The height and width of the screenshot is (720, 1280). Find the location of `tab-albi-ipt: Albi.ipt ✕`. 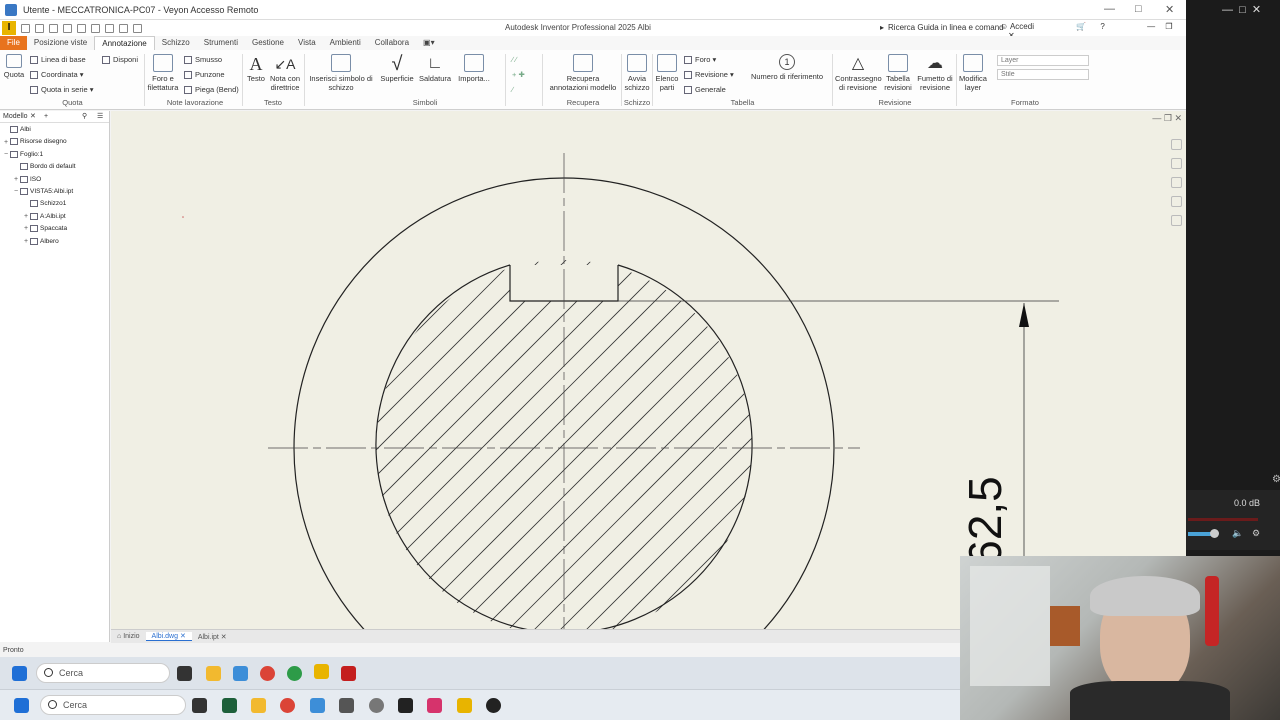

tab-albi-ipt: Albi.ipt ✕ is located at coordinates (212, 637).